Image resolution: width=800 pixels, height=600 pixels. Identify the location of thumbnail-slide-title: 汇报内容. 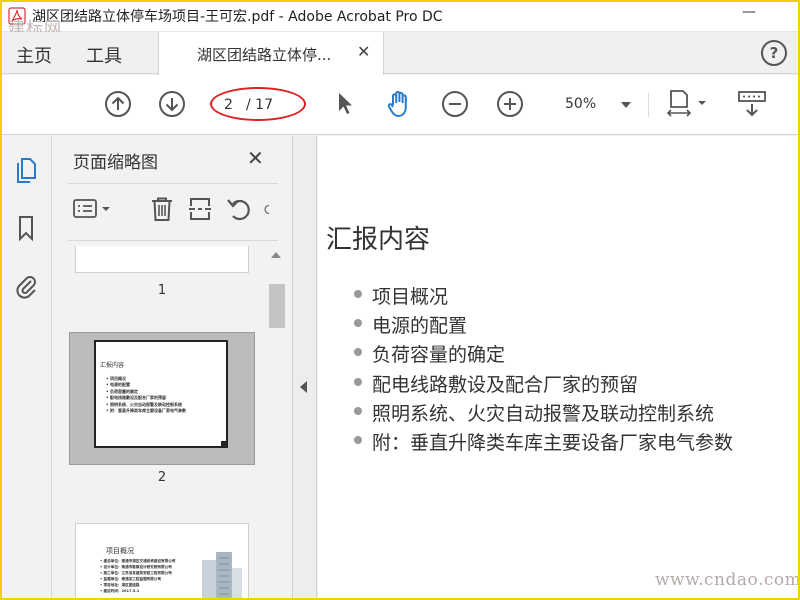
(112, 365).